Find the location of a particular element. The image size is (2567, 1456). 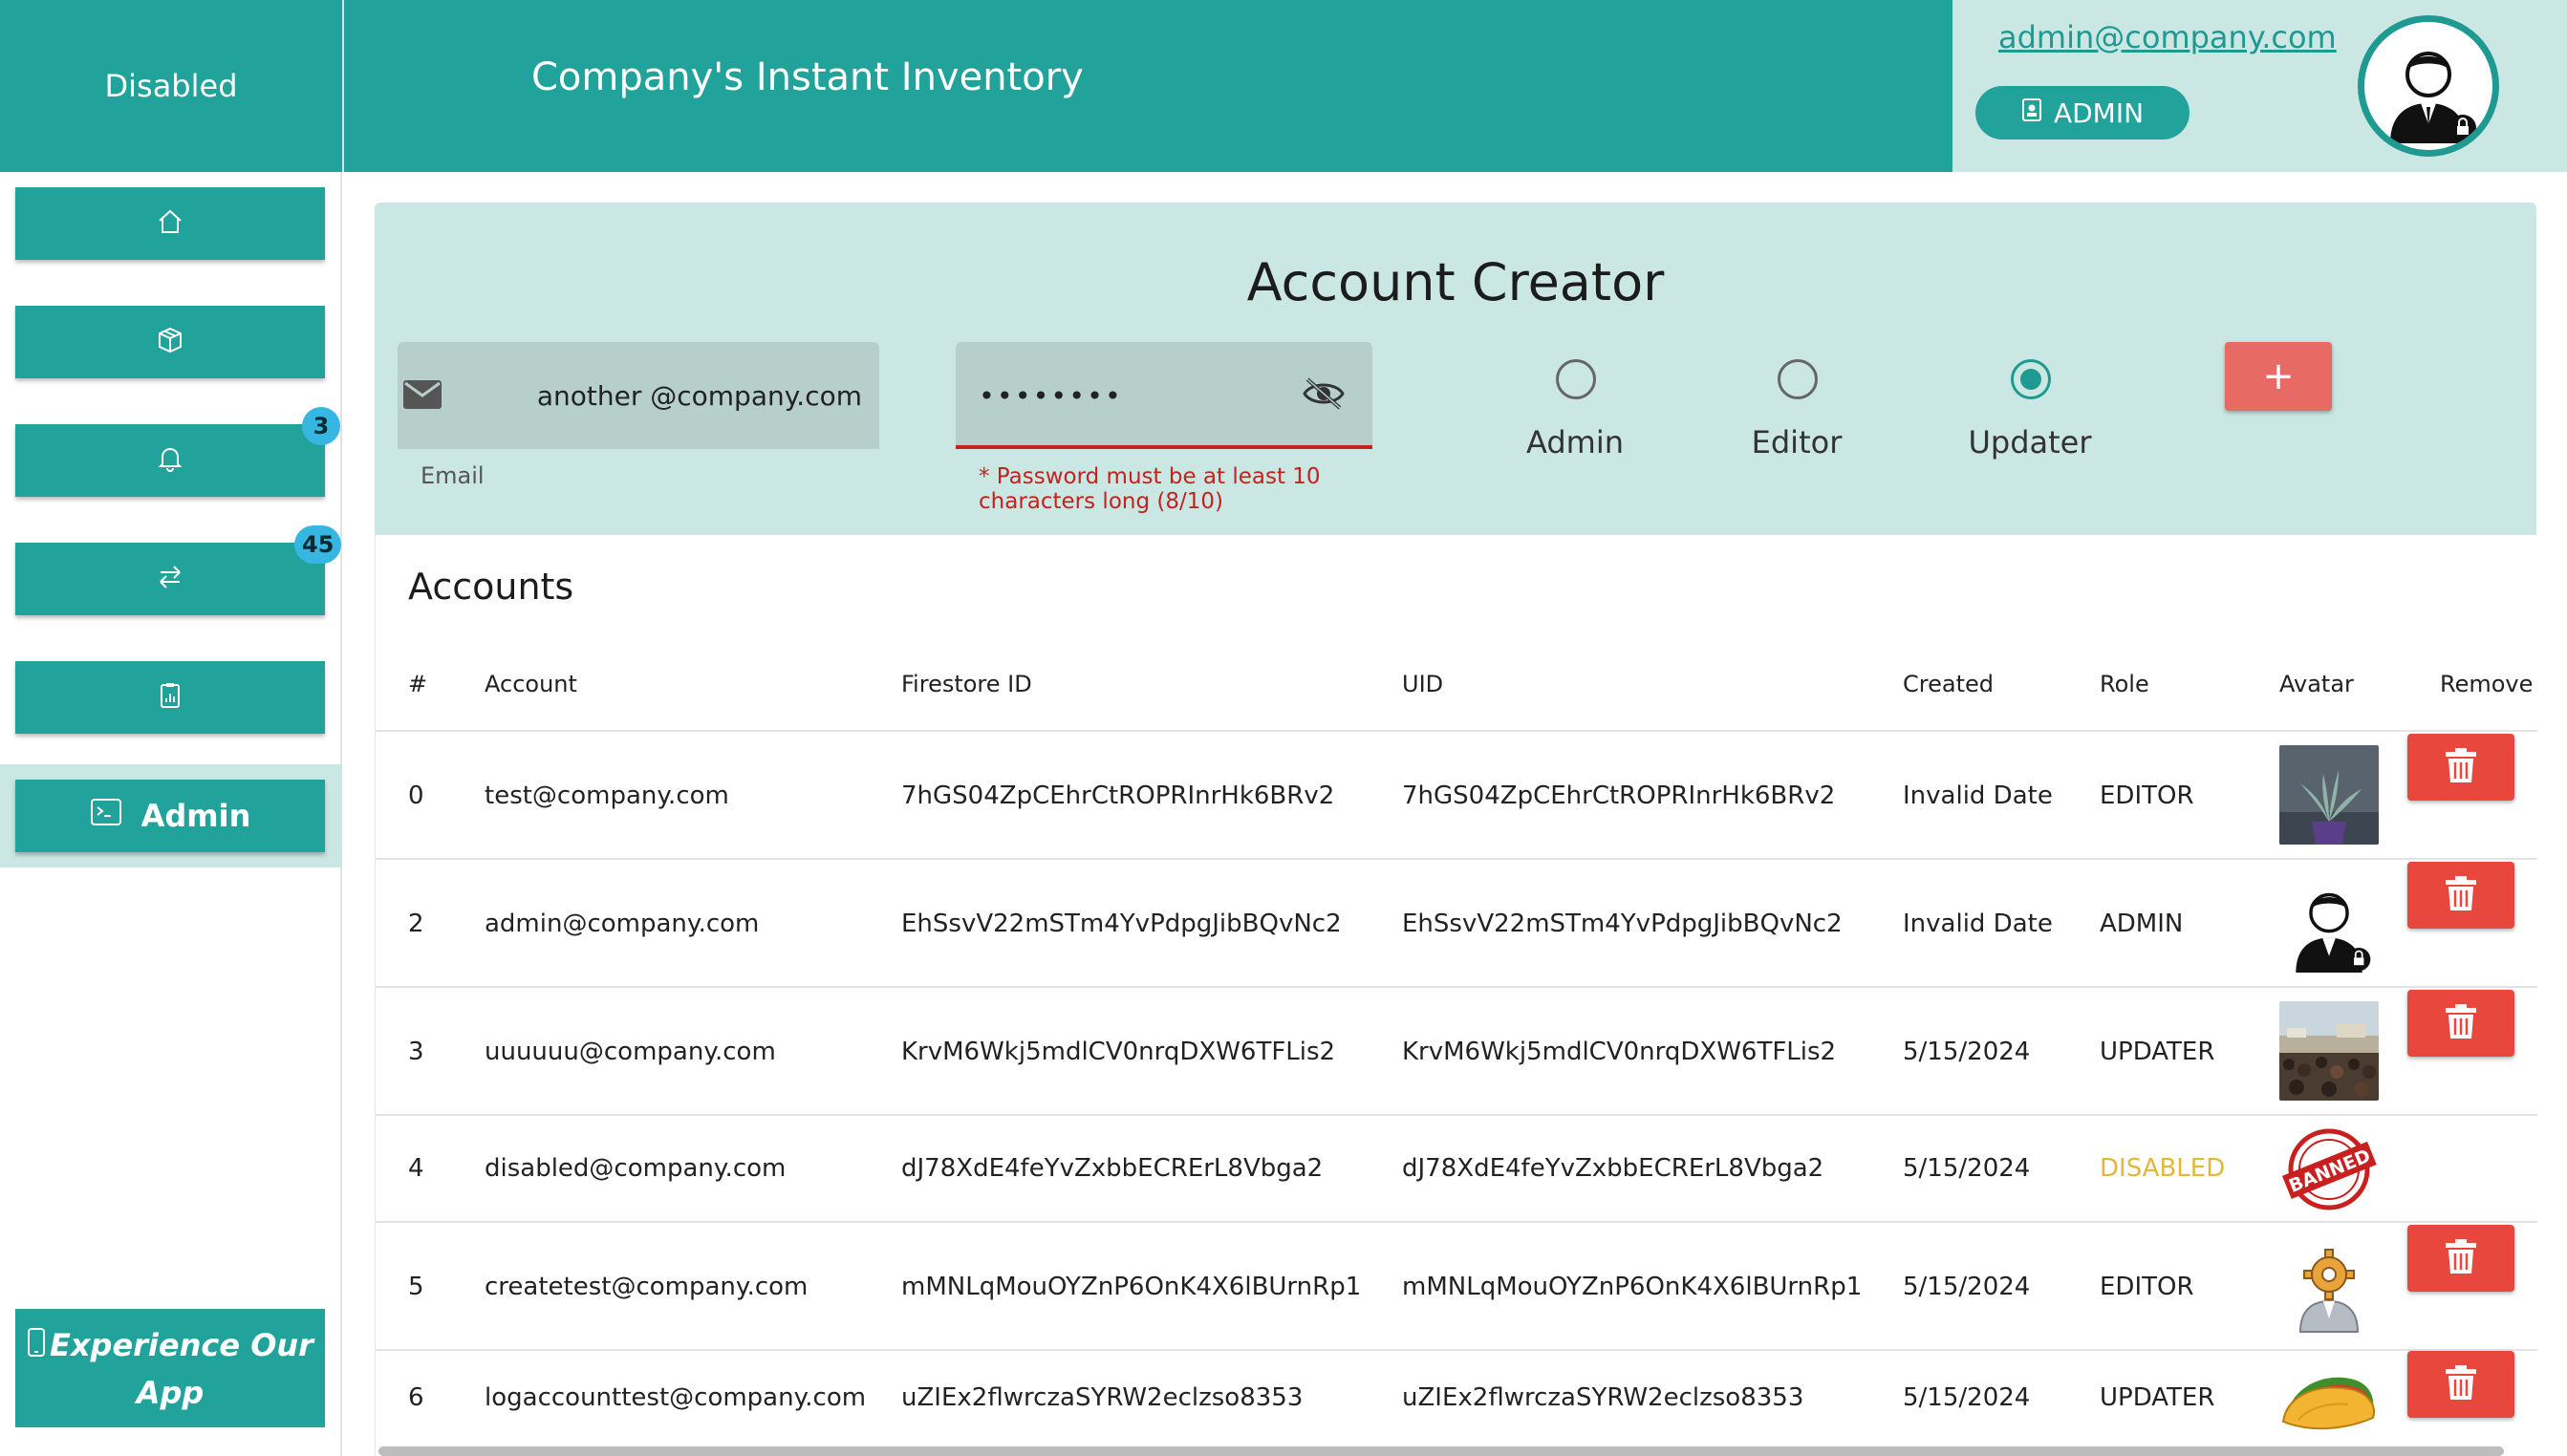

row-firestore-id: 7hGS04ZpCEhrCtROPRInrHk6BRv2 is located at coordinates (1118, 796).